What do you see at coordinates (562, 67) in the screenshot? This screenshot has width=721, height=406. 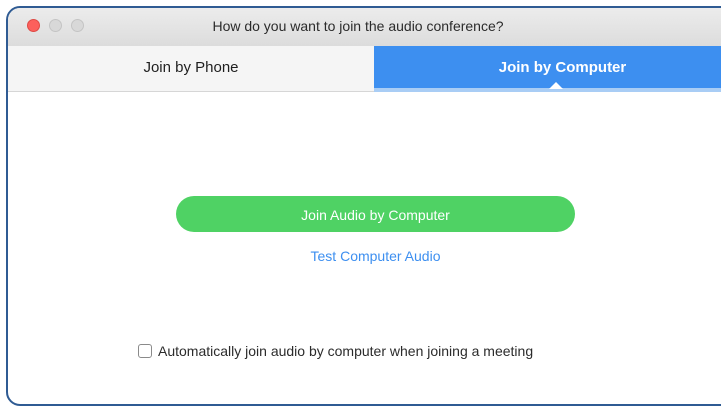 I see `tab-join-by-computer-label: Join by Computer` at bounding box center [562, 67].